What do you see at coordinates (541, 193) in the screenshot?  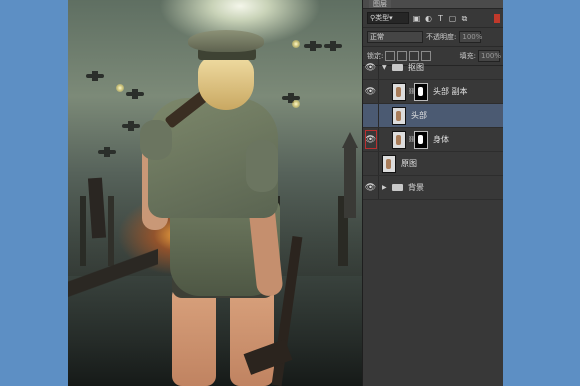 I see `workspace-background` at bounding box center [541, 193].